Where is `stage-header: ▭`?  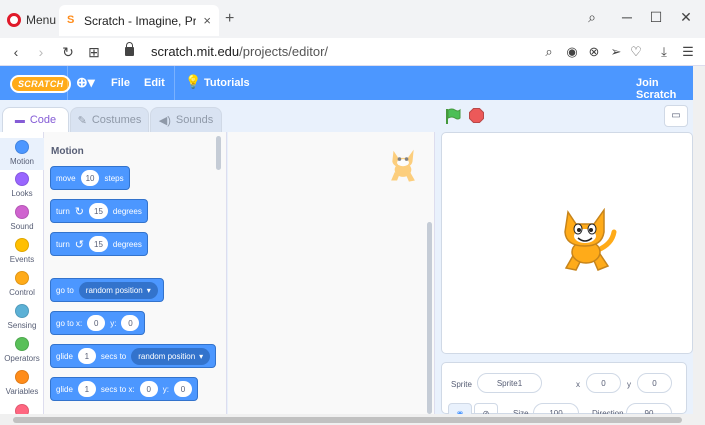 stage-header: ▭ is located at coordinates (566, 116).